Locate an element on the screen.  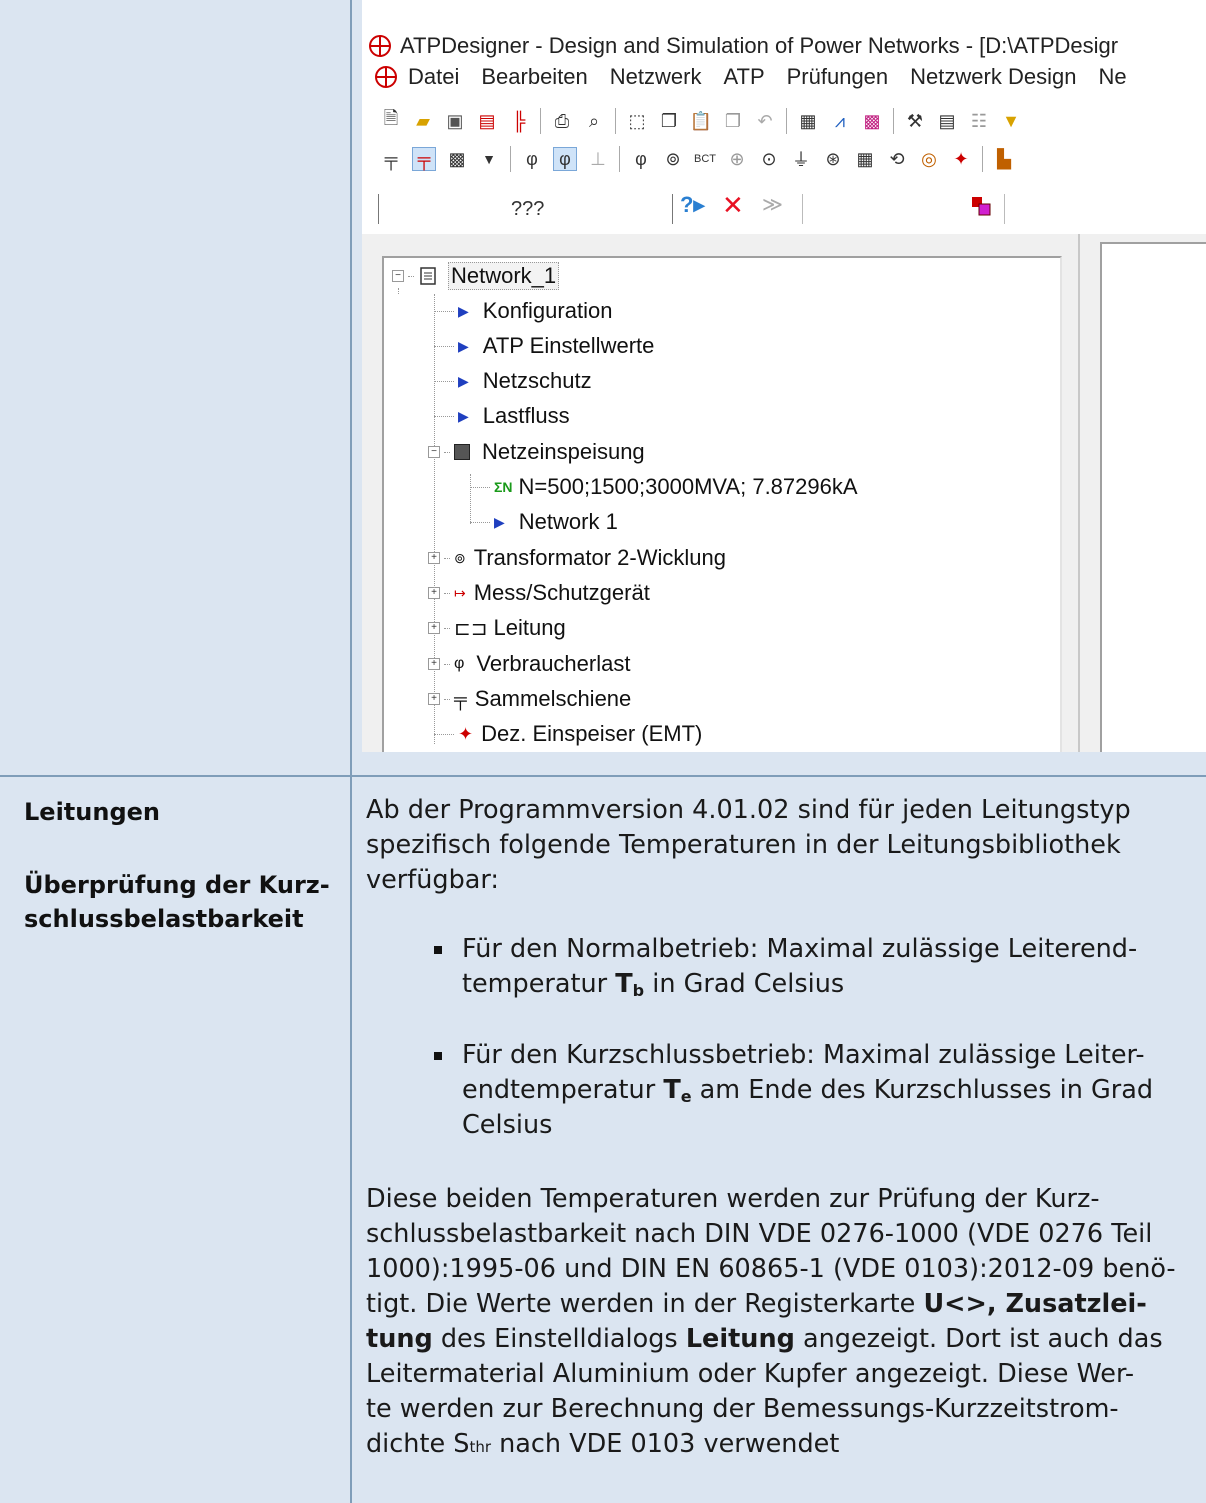
tree-root: − Network_1 is located at coordinates (476, 276).